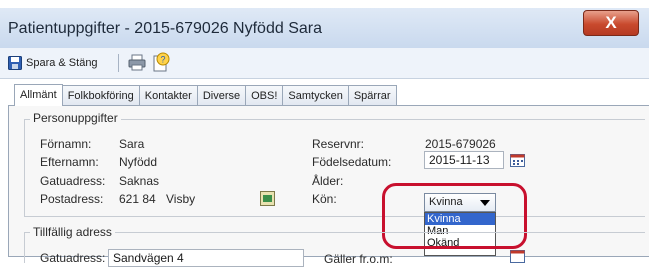  Describe the element at coordinates (264, 95) in the screenshot. I see `tab-obs: OBS!` at that location.